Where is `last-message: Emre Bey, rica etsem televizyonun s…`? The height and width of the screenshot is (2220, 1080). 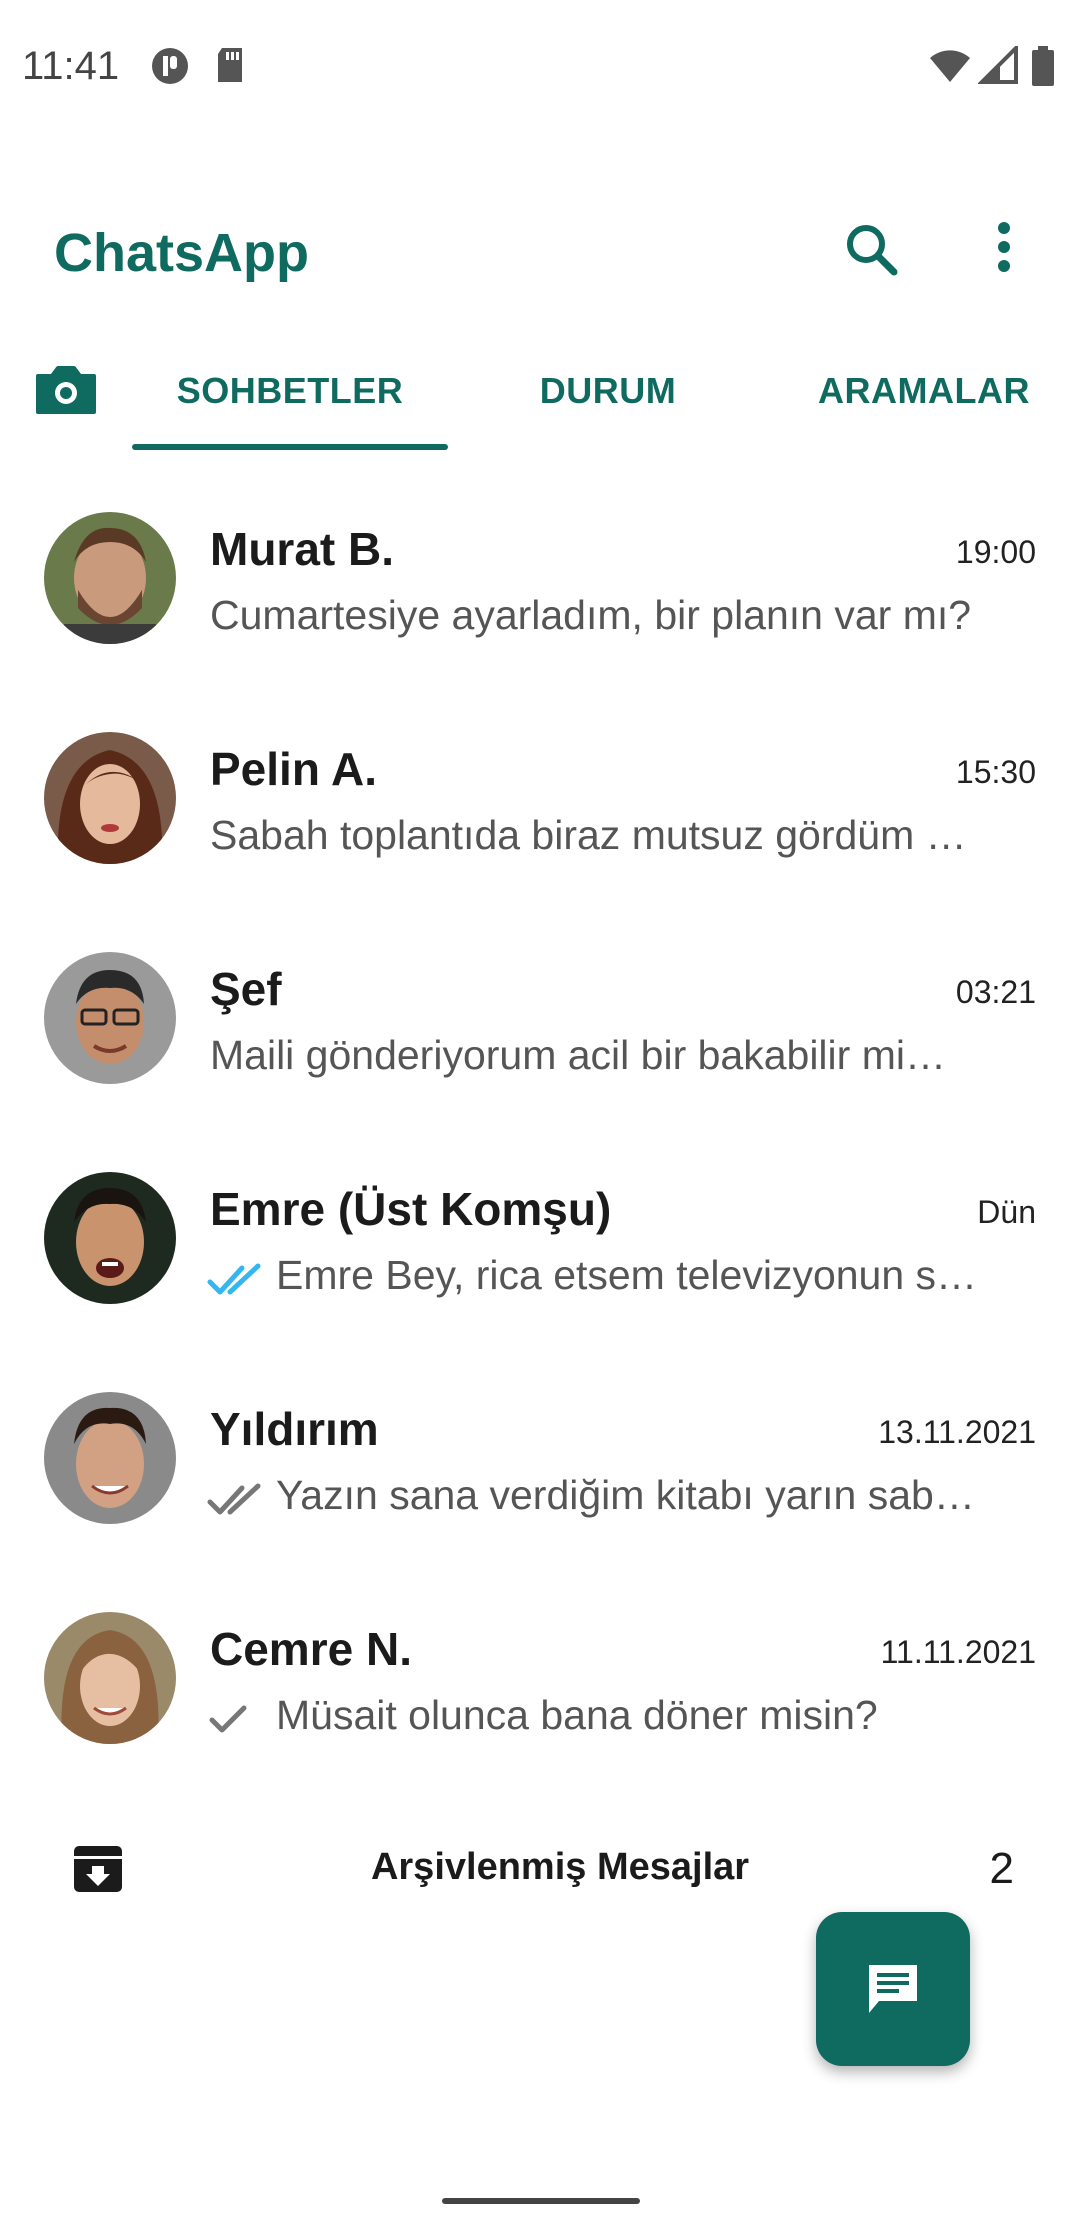 last-message: Emre Bey, rica etsem televizyonun s… is located at coordinates (627, 1275).